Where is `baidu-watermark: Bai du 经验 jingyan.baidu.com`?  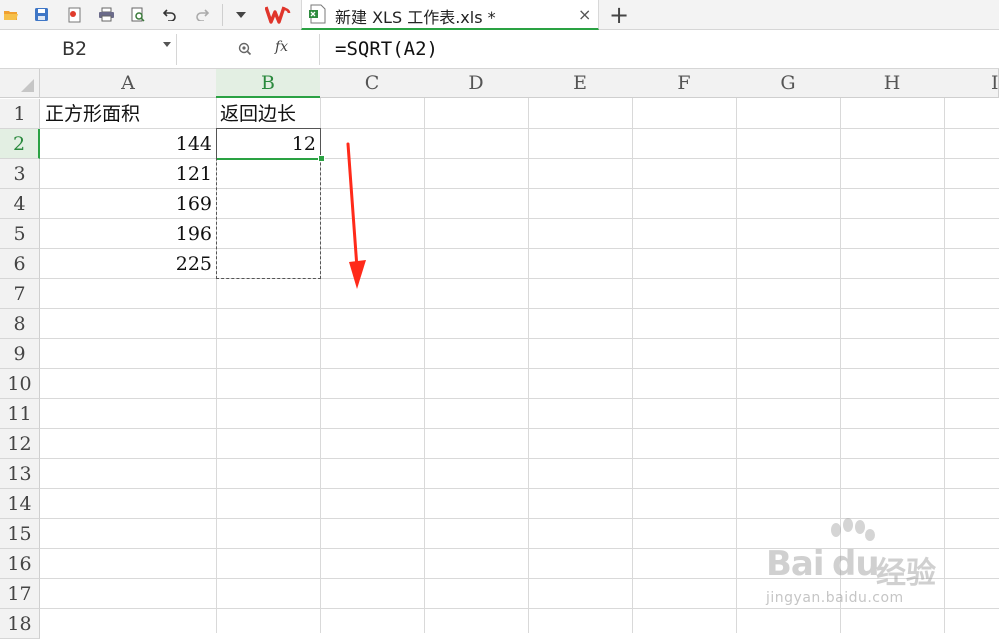
baidu-watermark: Bai du 经验 jingyan.baidu.com is located at coordinates (857, 568).